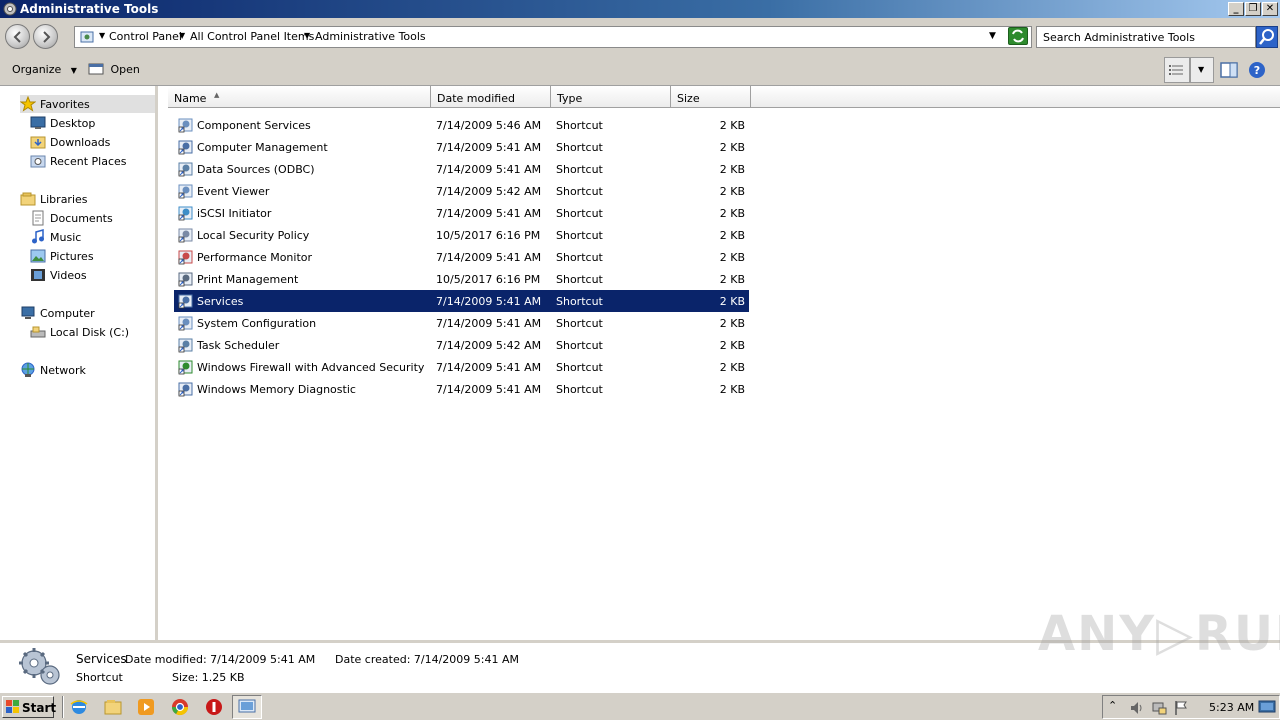 This screenshot has height=720, width=1280. What do you see at coordinates (28, 104) in the screenshot?
I see `star-icon` at bounding box center [28, 104].